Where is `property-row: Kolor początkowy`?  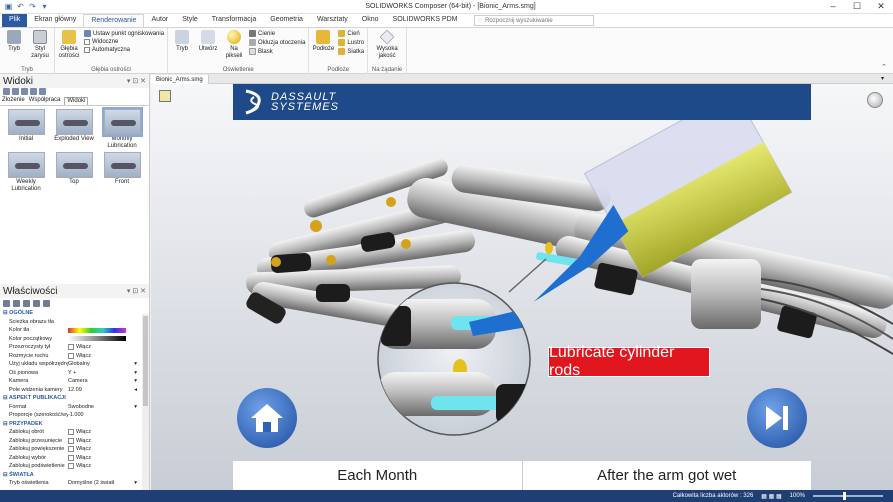 property-row: Kolor początkowy is located at coordinates (74, 339).